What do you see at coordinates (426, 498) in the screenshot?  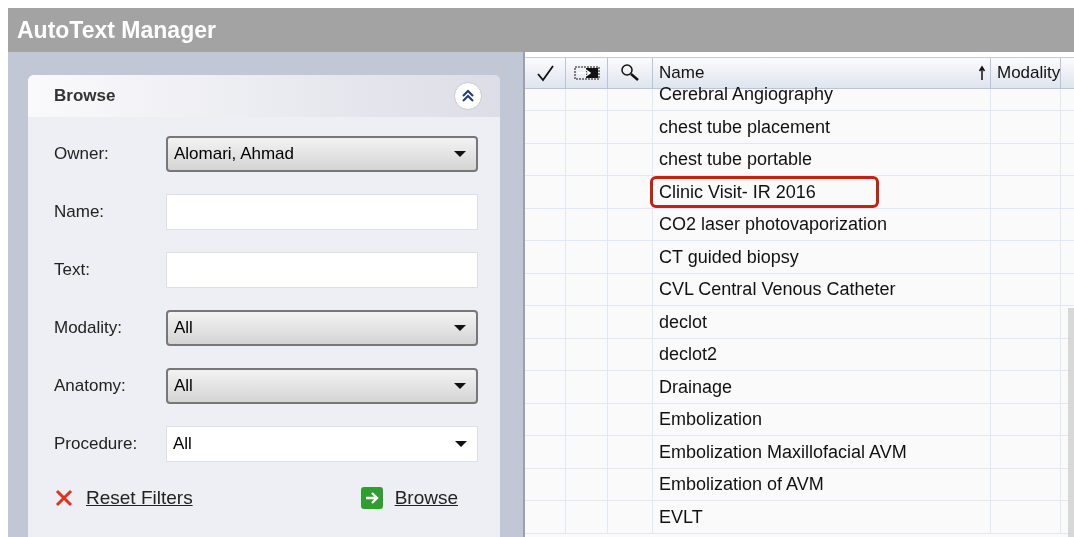 I see `link: Browse` at bounding box center [426, 498].